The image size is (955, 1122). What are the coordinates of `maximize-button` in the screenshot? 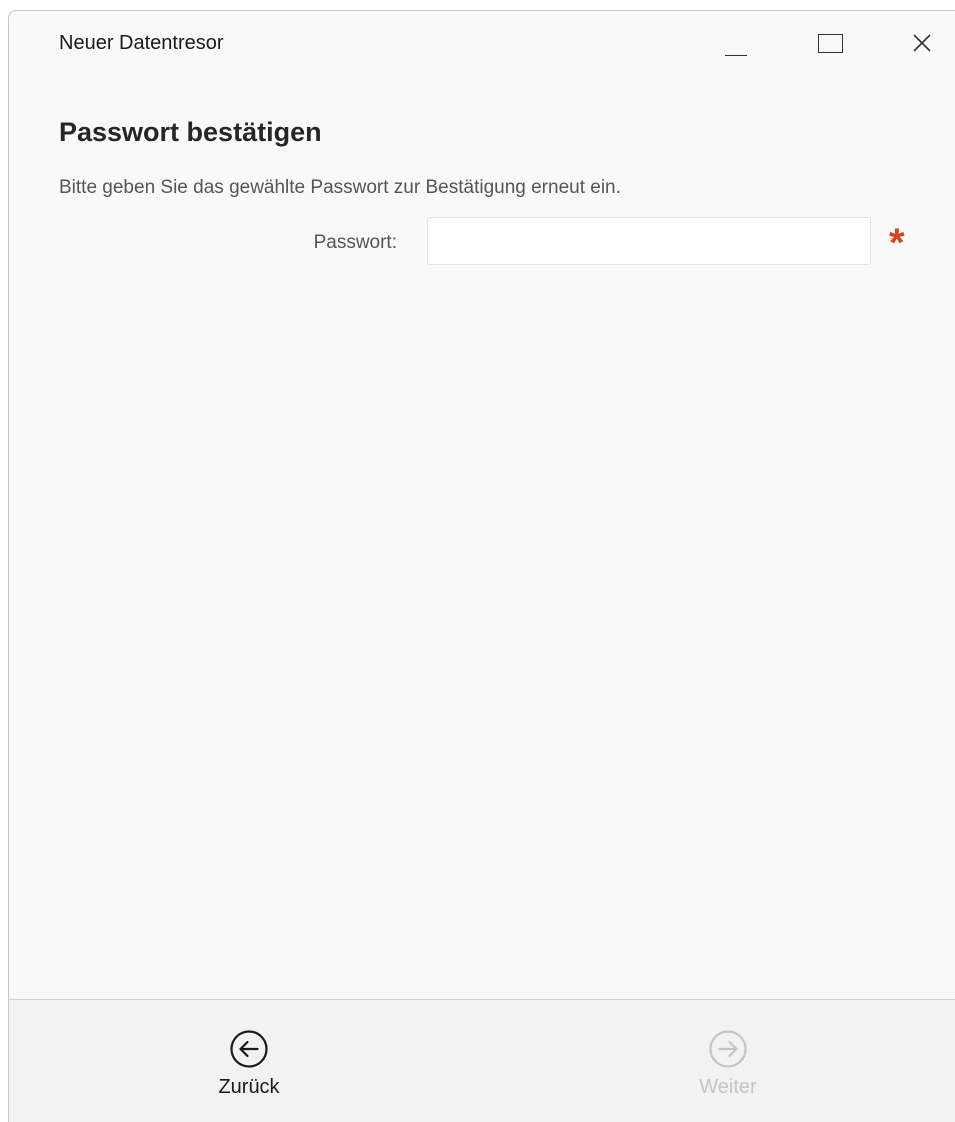 It's located at (830, 44).